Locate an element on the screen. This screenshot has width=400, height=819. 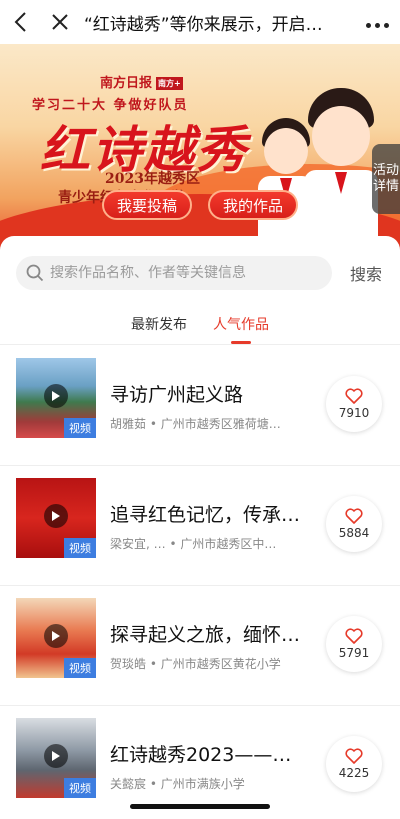
list-item: 视频 红诗越秀2023——… 关懿宸 • 广州市满族小学 4225 is located at coordinates (200, 762).